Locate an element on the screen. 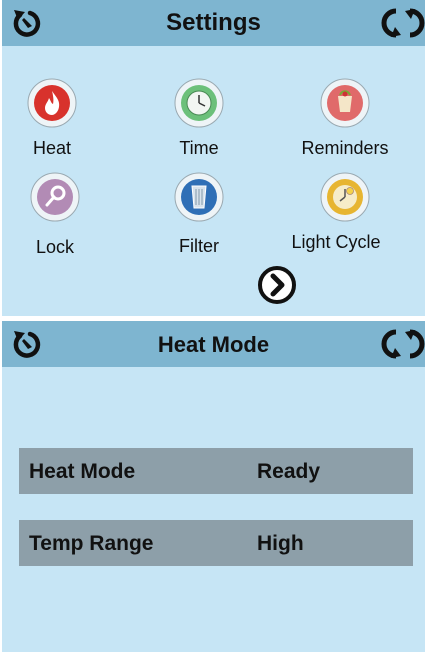 This screenshot has height=652, width=427. page-title: Heat Mode is located at coordinates (213, 344).